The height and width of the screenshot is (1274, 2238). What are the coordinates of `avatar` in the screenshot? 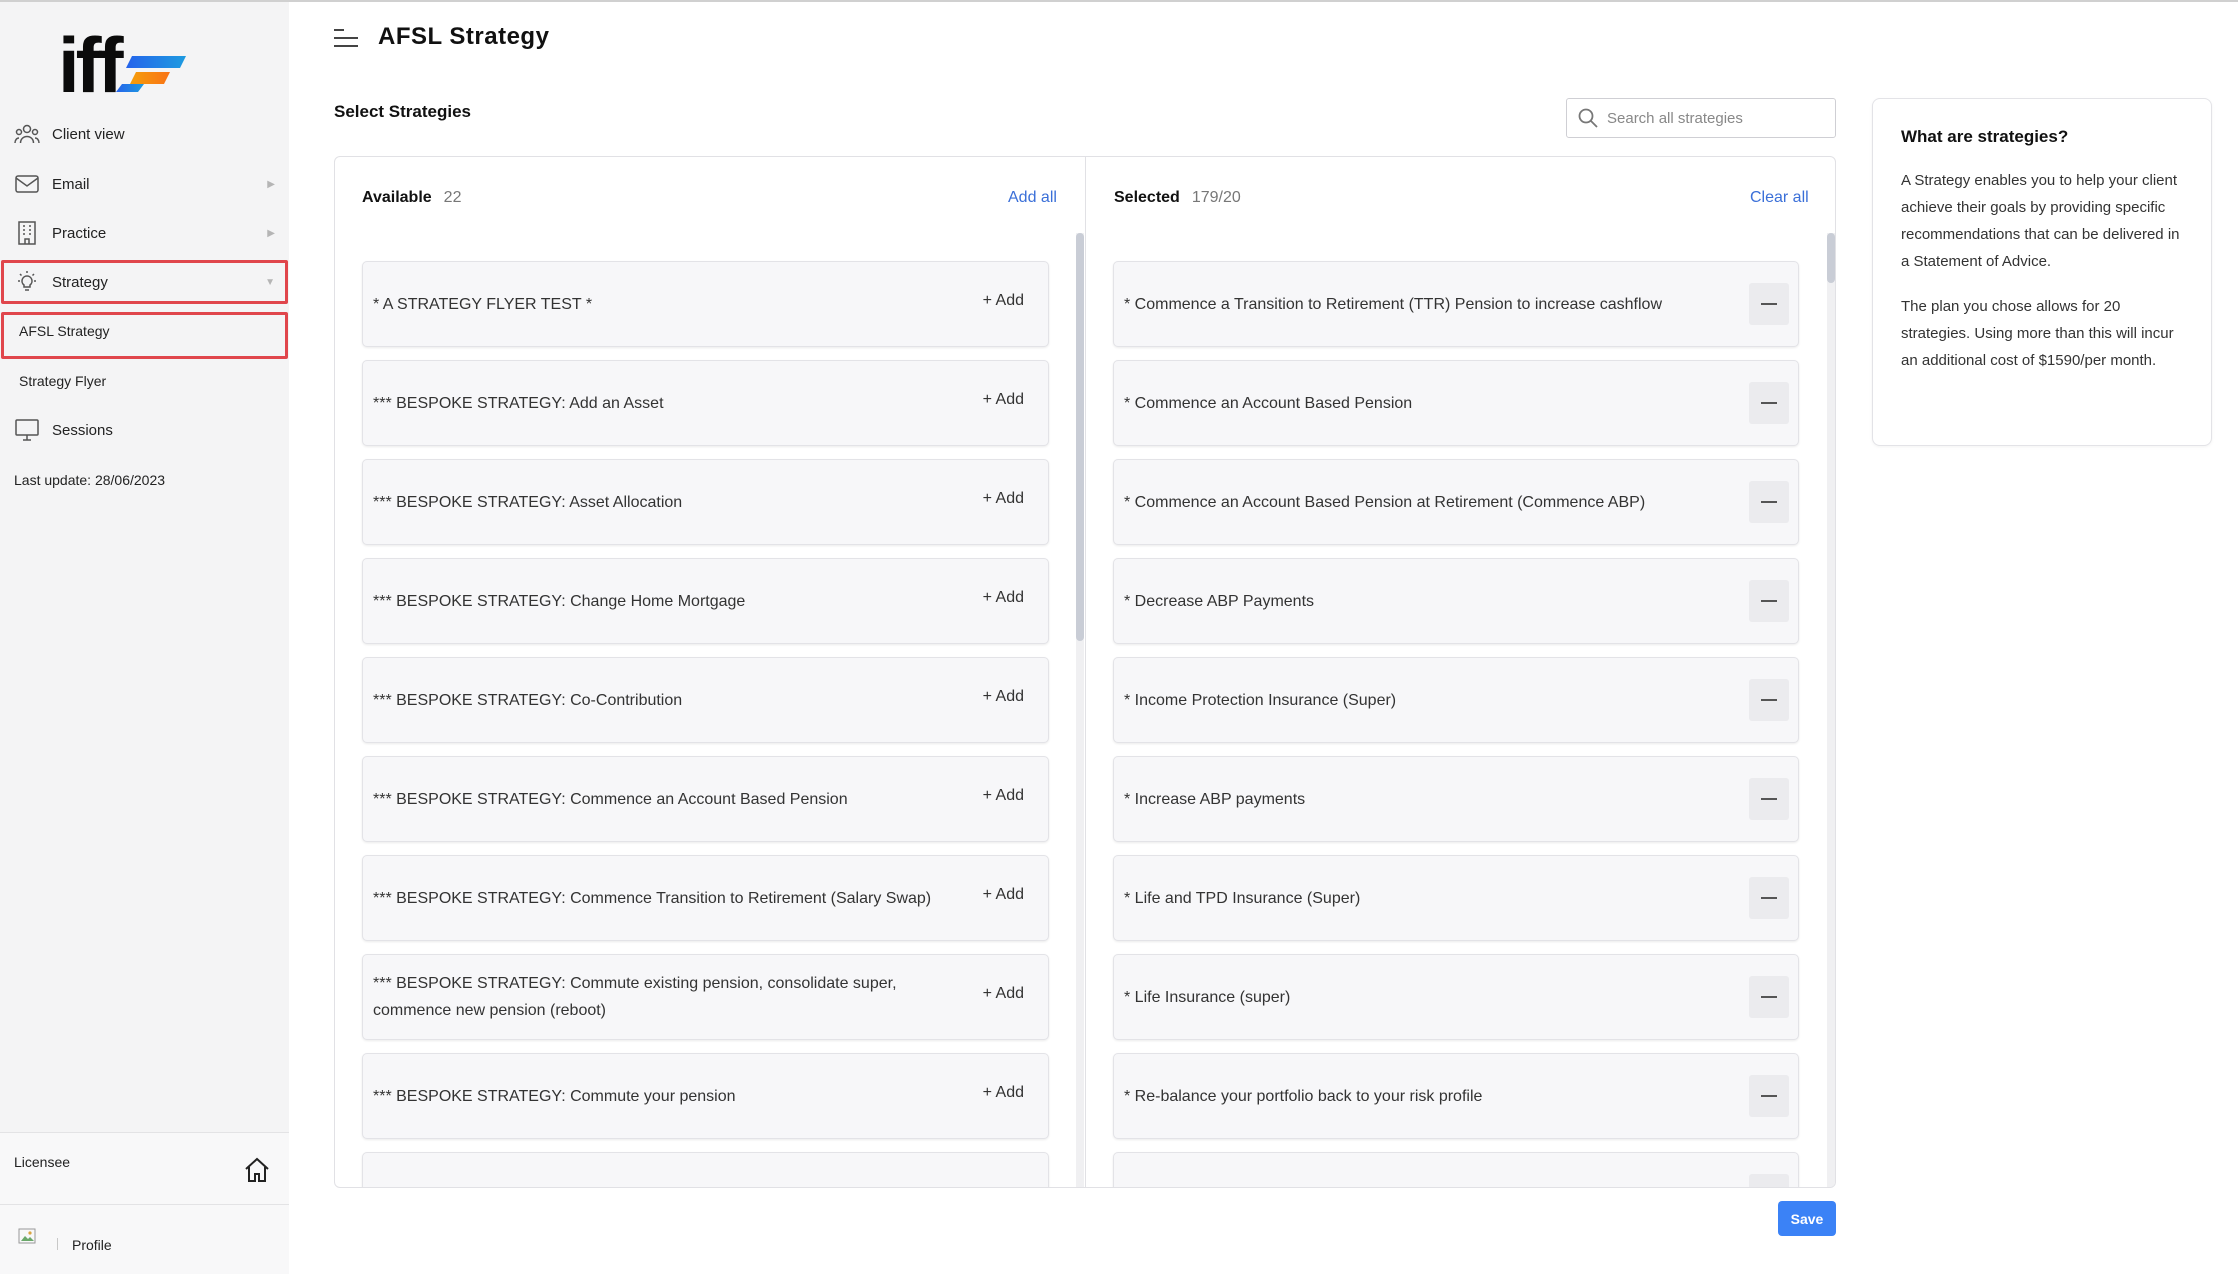 It's located at (30, 1238).